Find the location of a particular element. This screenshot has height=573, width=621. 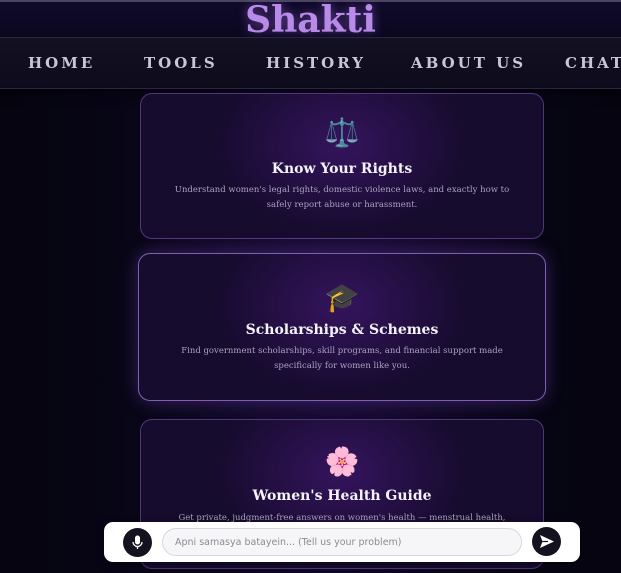

cherry-blossom-icon: 🌸 is located at coordinates (342, 461).